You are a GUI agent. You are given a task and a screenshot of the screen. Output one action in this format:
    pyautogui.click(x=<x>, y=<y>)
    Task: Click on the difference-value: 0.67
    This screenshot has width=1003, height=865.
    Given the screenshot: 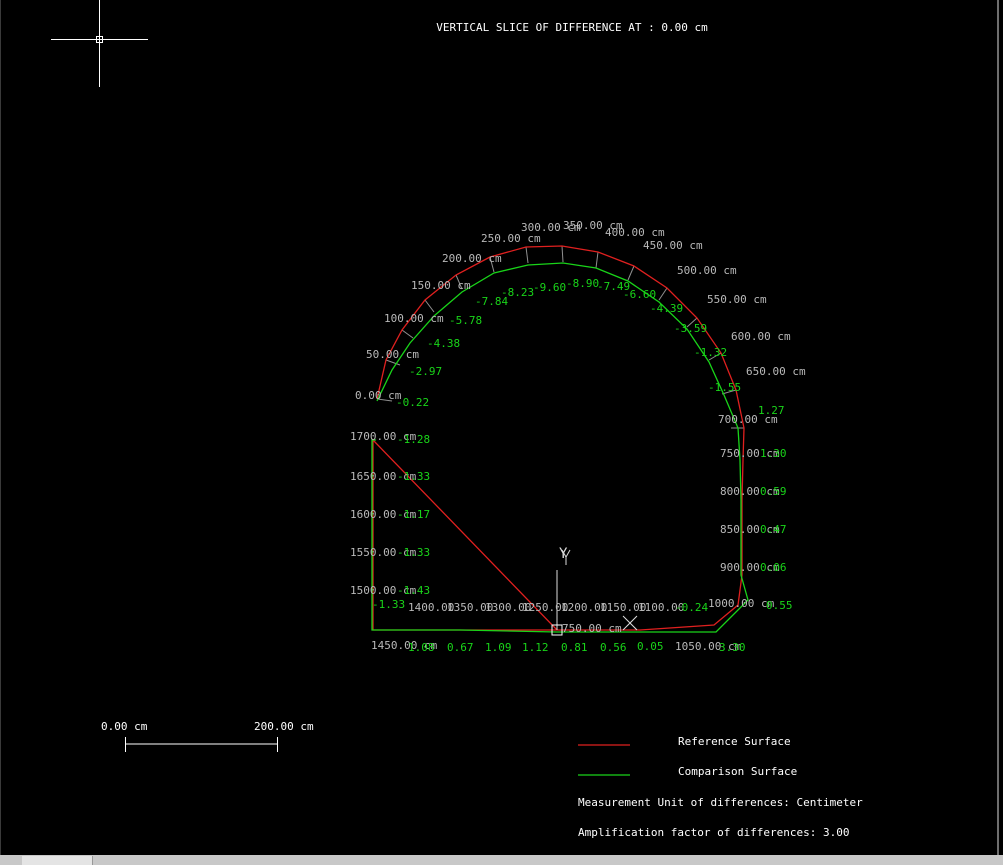 What is the action you would take?
    pyautogui.click(x=460, y=647)
    